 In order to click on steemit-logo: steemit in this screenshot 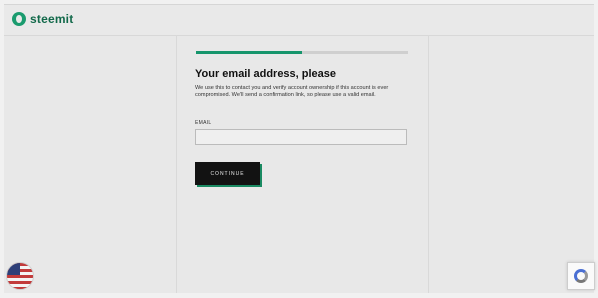, I will do `click(42, 19)`.